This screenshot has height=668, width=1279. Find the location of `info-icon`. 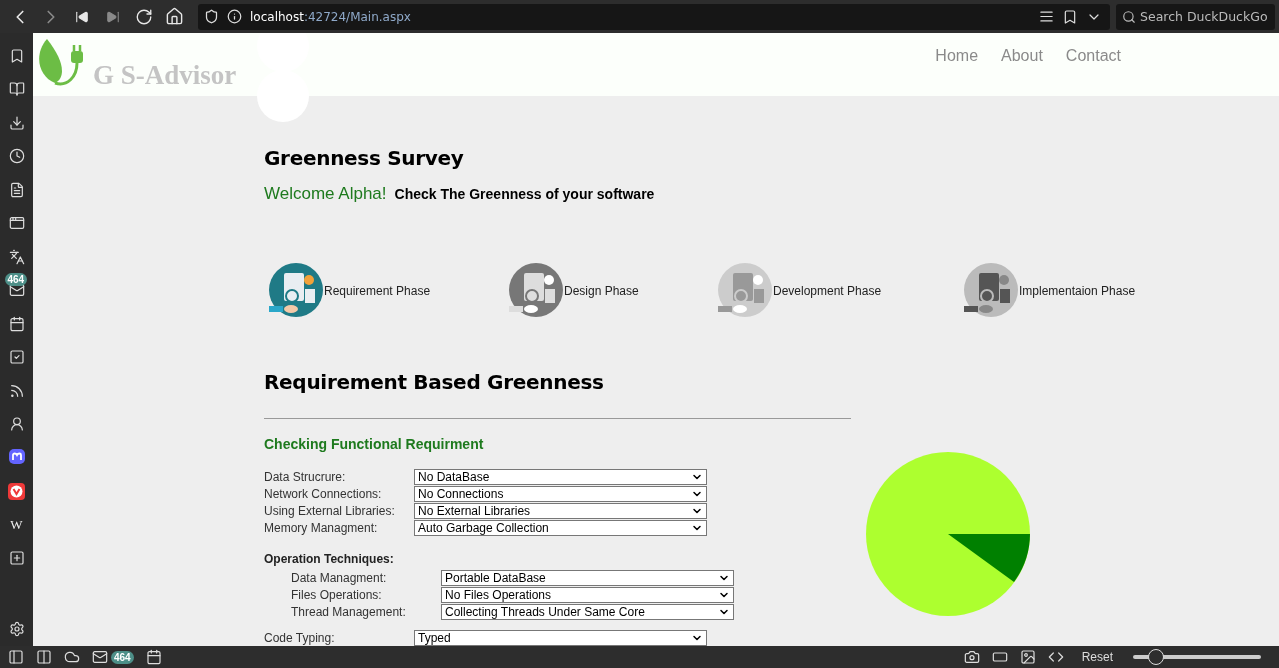

info-icon is located at coordinates (234, 16).